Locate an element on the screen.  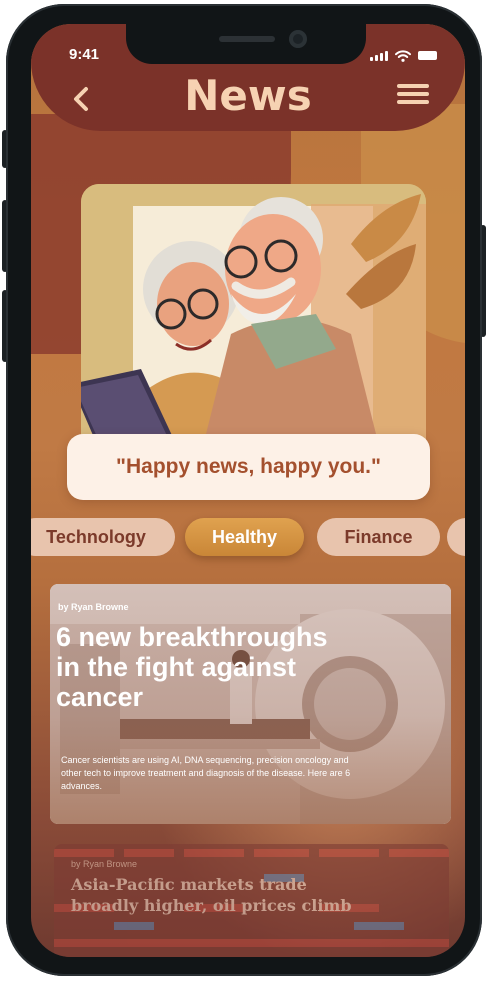
notch is located at coordinates (246, 44).